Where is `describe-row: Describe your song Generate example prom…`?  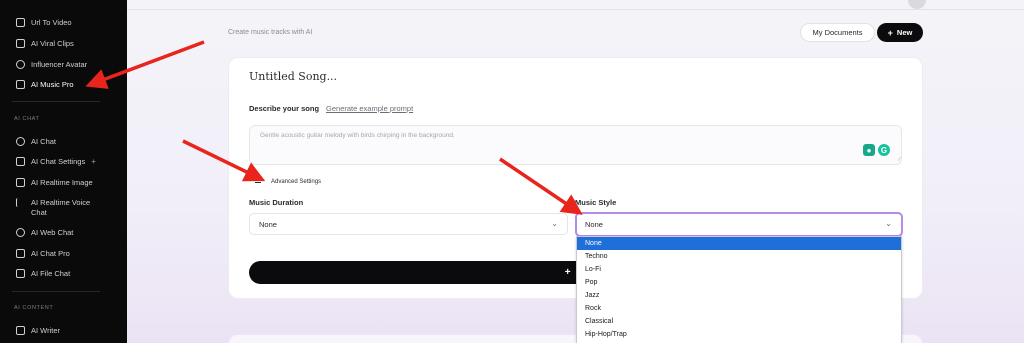 describe-row: Describe your song Generate example prom… is located at coordinates (331, 108).